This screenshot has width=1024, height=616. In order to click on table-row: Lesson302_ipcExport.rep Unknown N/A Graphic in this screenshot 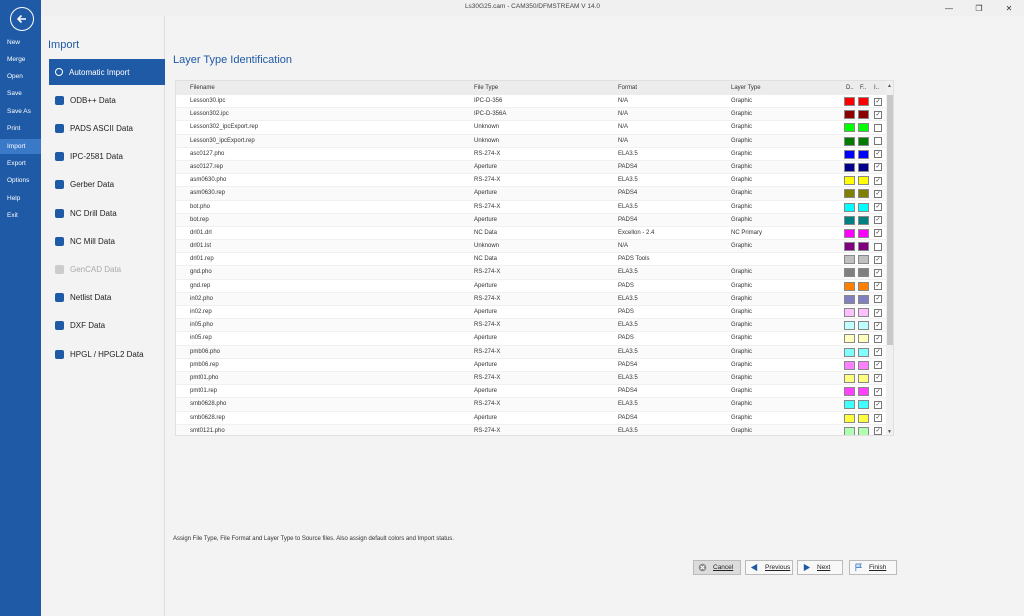, I will do `click(531, 128)`.